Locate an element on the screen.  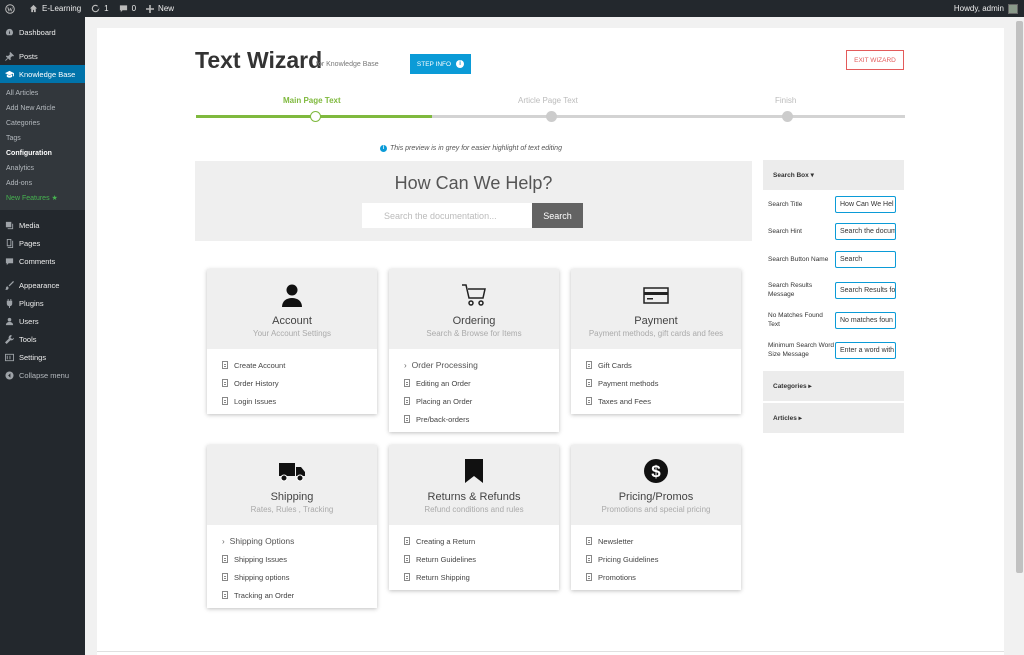
sub-category-item: › Order Processing is located at coordinates (481, 365).